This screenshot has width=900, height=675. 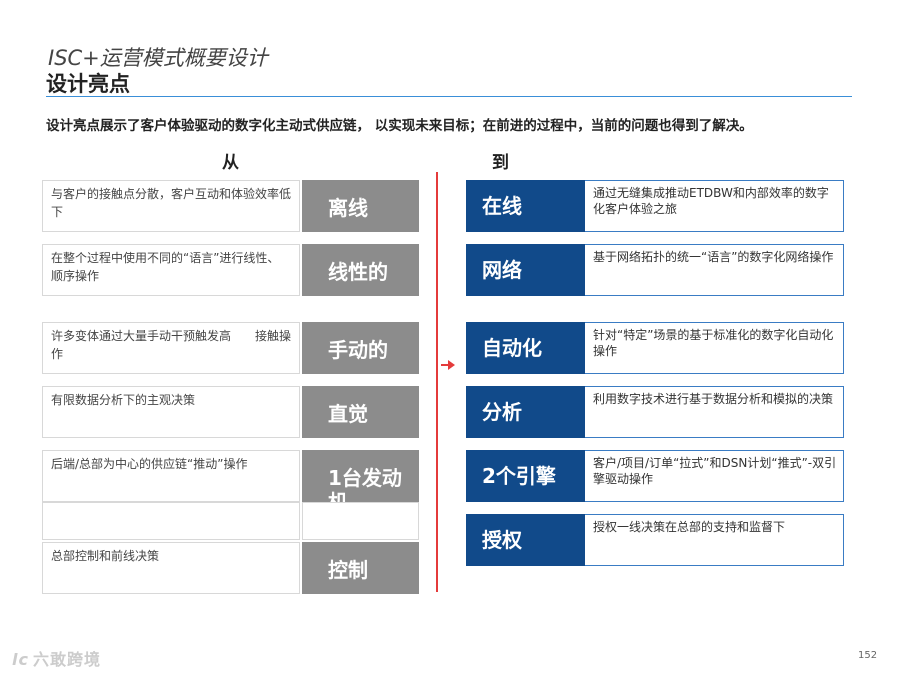 I want to click on to-description: 通过无缝集成推动ETDBW和内部效率的数字化客户体验之旅, so click(x=714, y=206).